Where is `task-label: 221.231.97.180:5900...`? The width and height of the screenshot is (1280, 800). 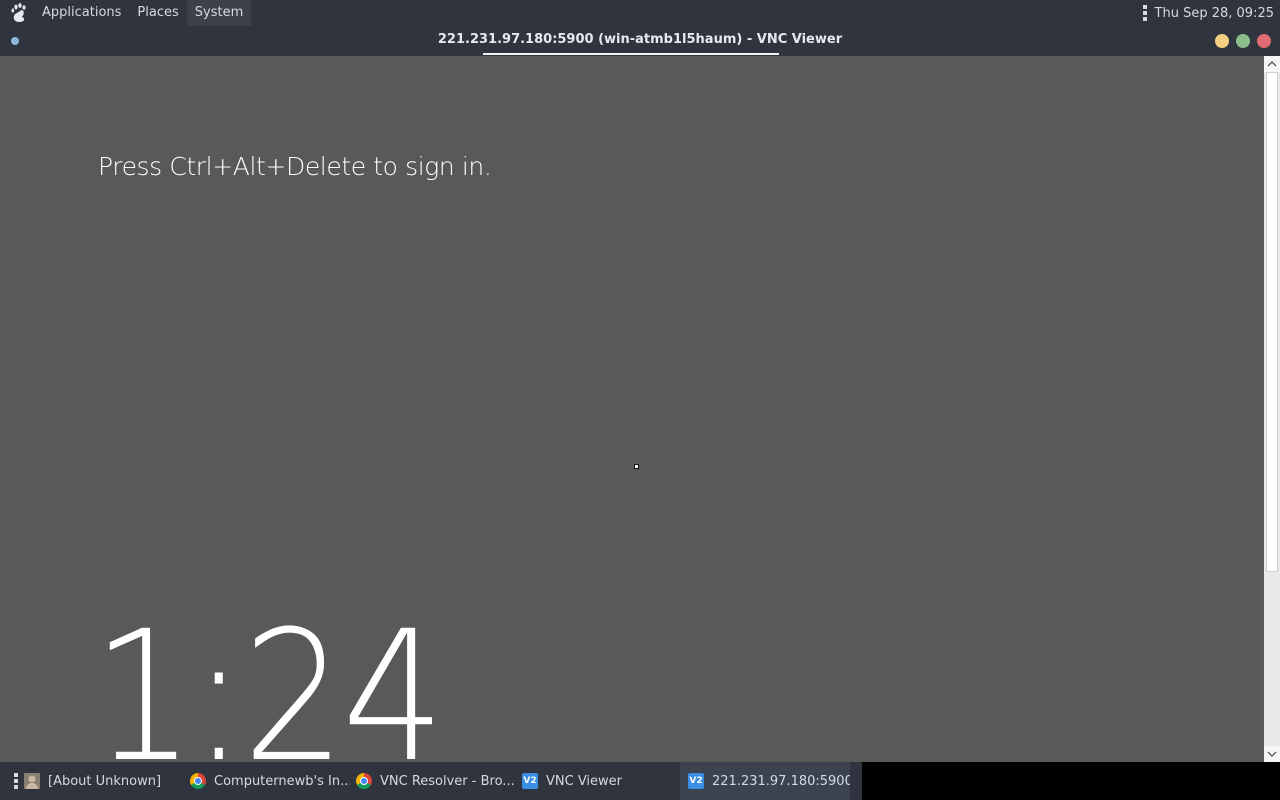 task-label: 221.231.97.180:5900... is located at coordinates (781, 781).